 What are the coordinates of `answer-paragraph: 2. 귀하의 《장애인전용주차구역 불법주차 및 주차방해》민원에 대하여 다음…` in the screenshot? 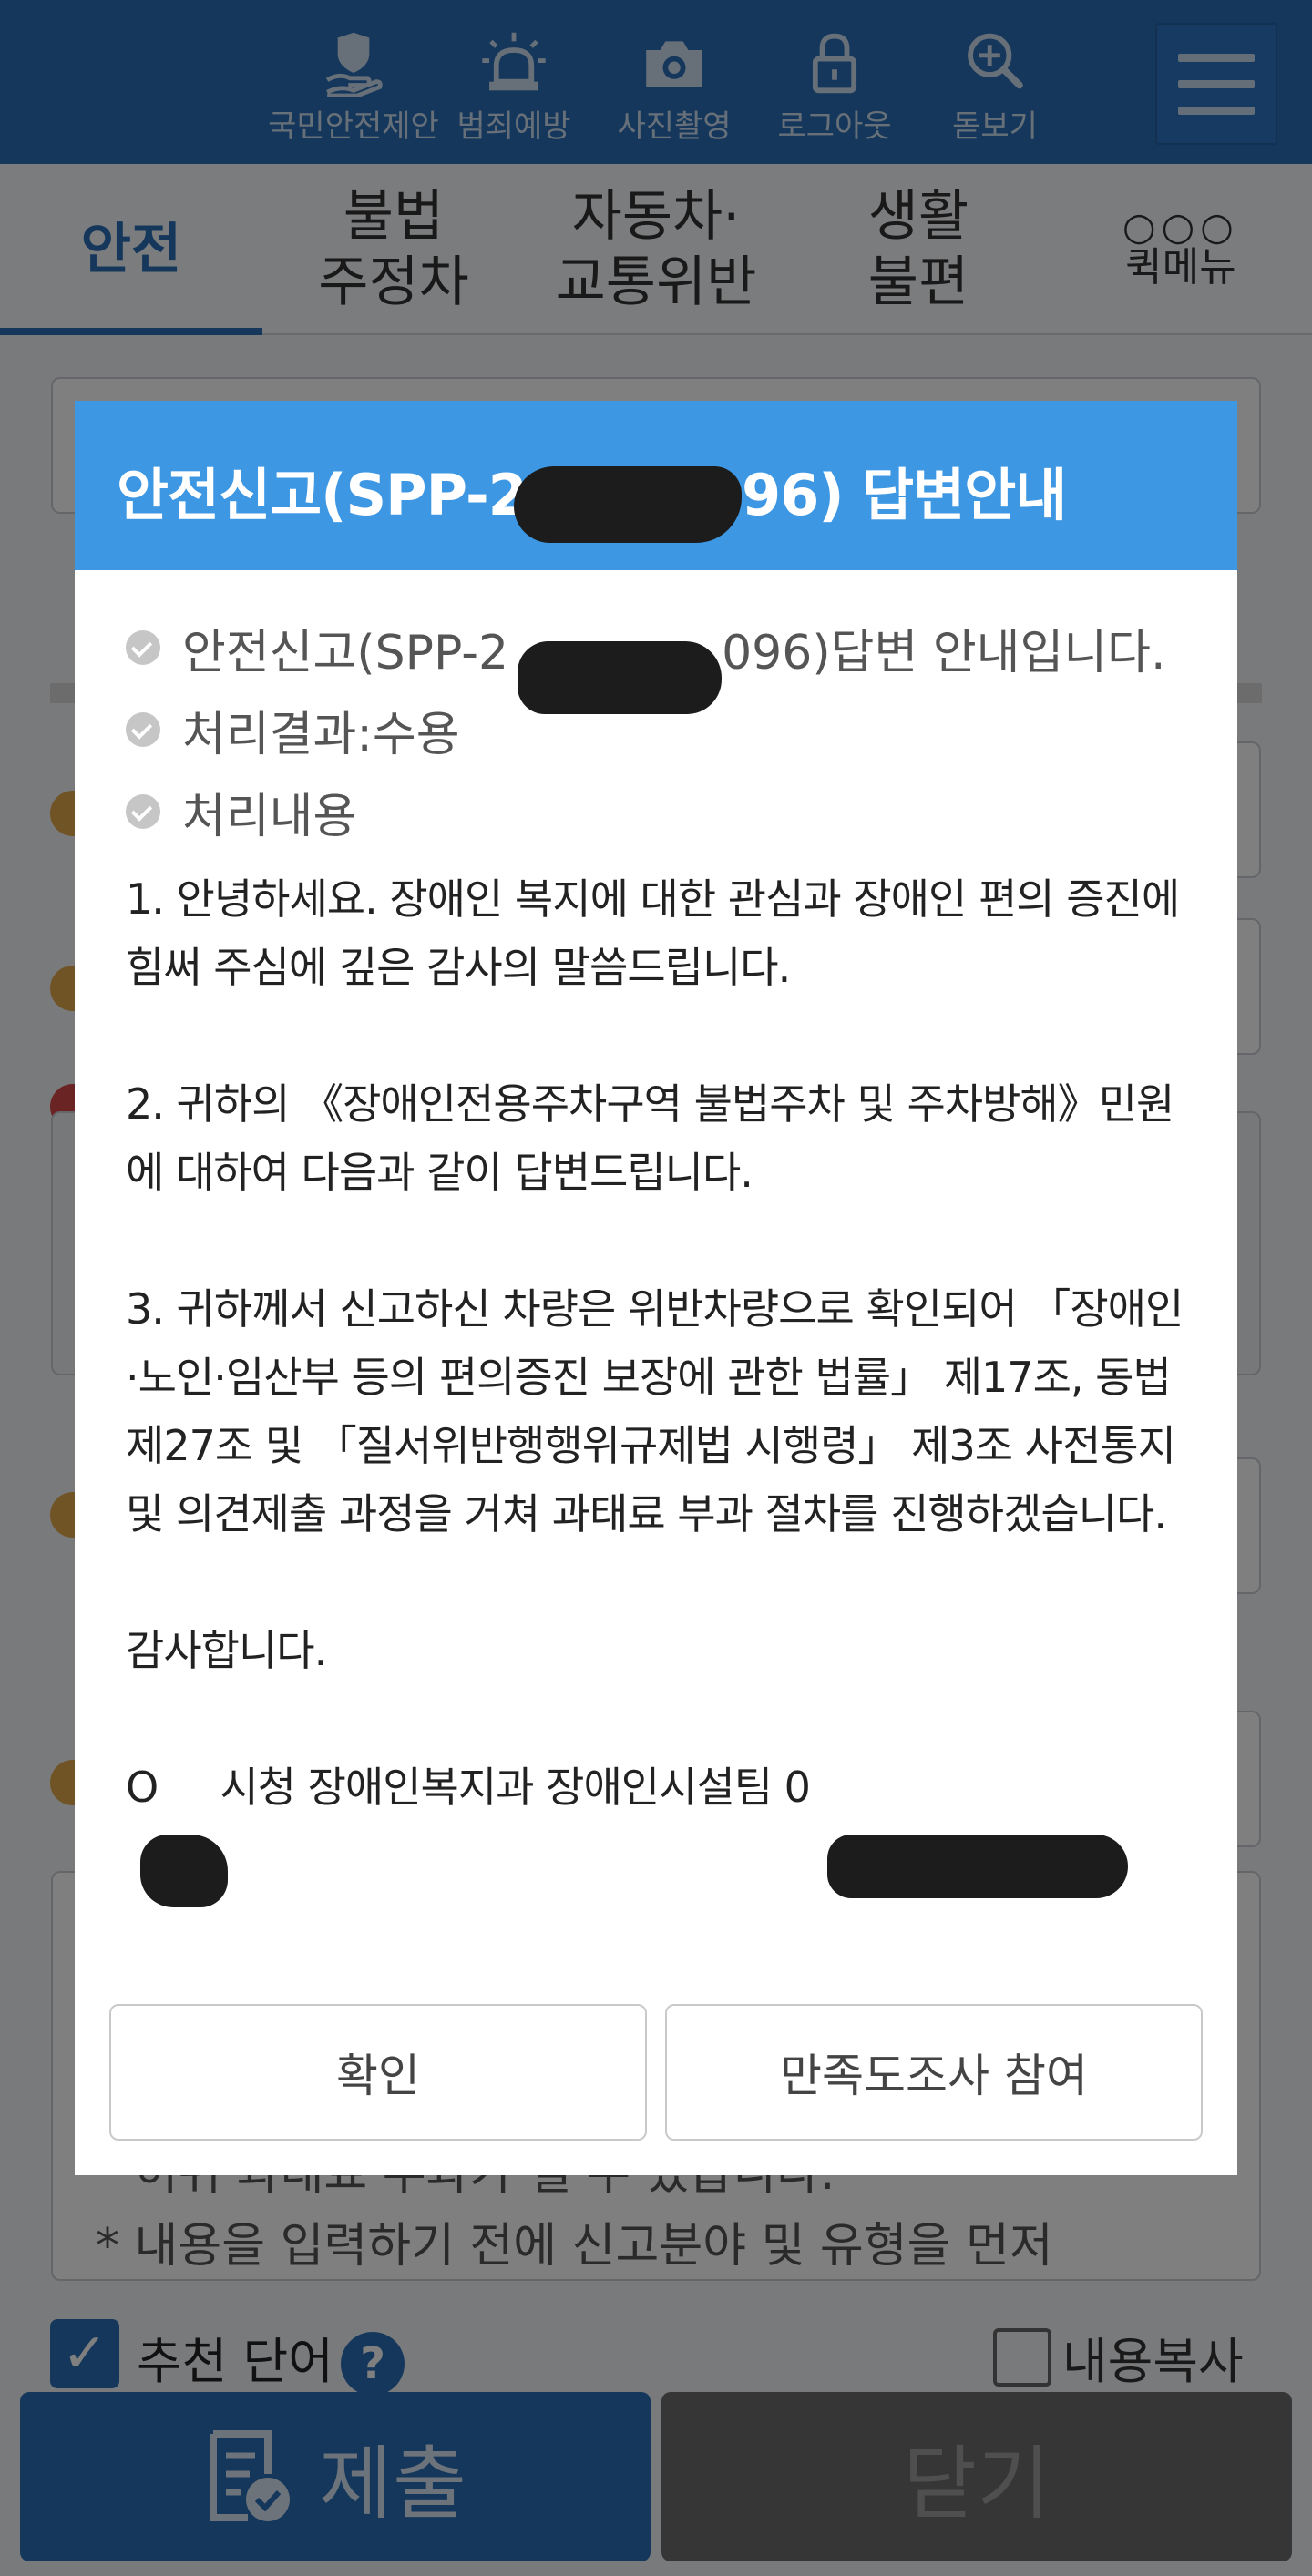 It's located at (650, 1138).